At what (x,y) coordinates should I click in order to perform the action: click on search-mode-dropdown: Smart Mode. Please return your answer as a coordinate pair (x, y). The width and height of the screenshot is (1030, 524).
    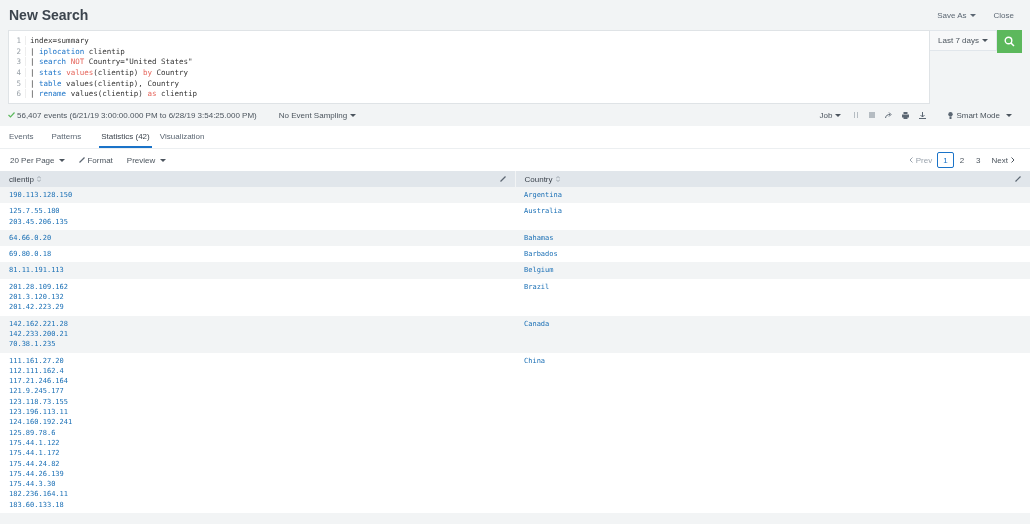
    Looking at the image, I should click on (980, 115).